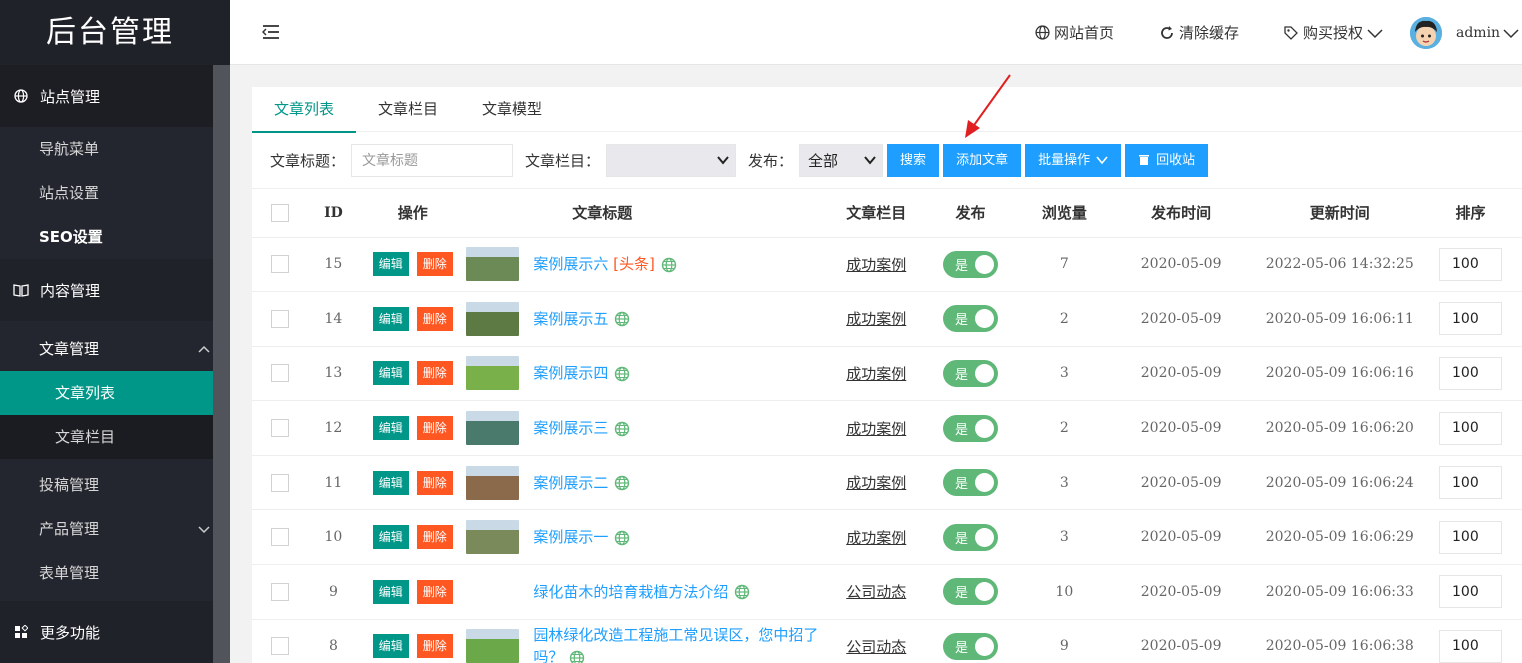 The width and height of the screenshot is (1522, 663). Describe the element at coordinates (581, 319) in the screenshot. I see `article-title-link: 案例展示五` at that location.